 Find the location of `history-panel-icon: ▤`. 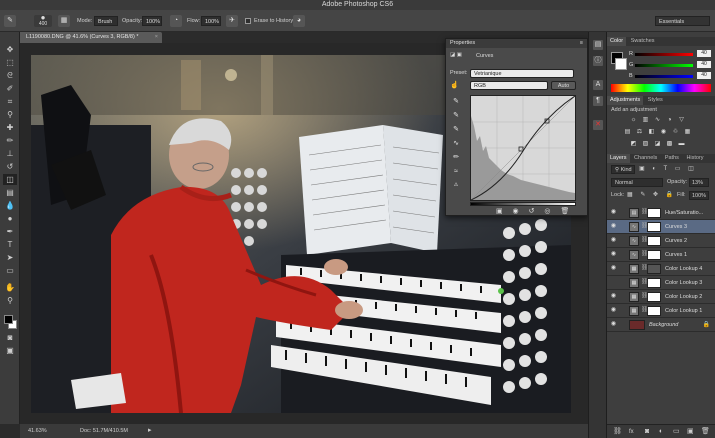

history-panel-icon: ▤ is located at coordinates (598, 45).